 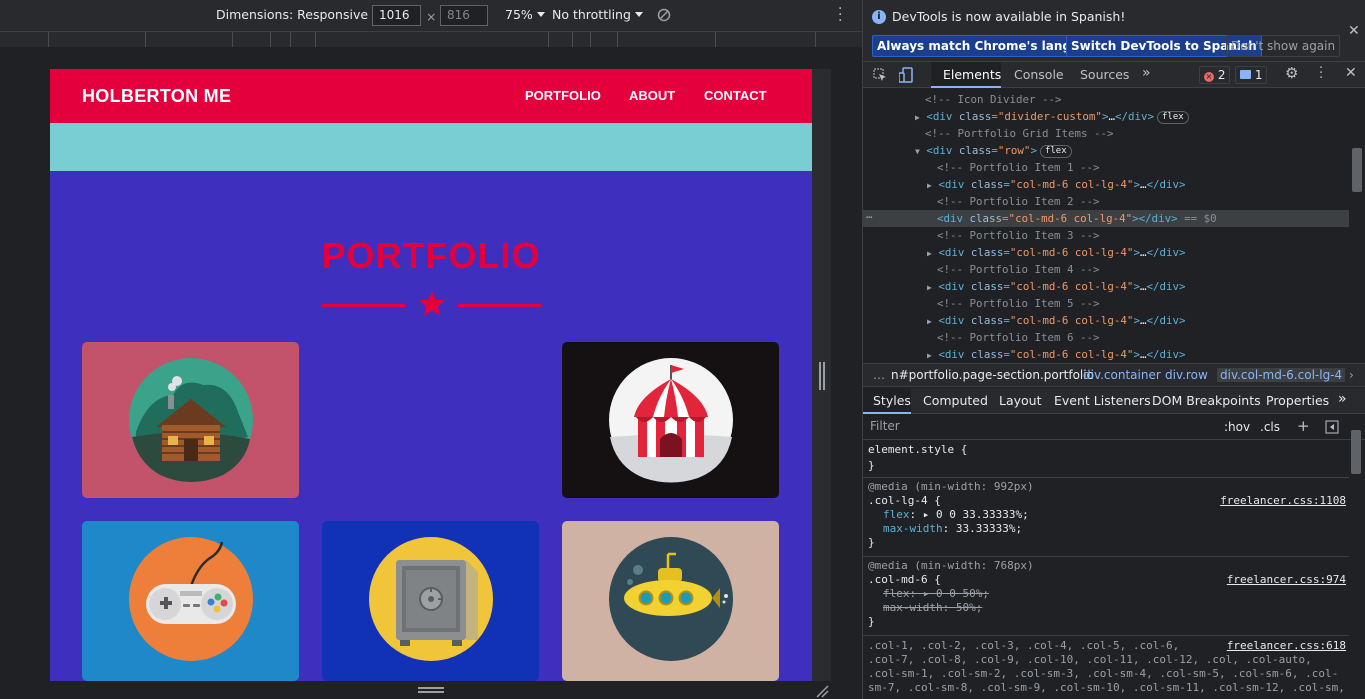 I want to click on dom-scrollbar, so click(x=1357, y=225).